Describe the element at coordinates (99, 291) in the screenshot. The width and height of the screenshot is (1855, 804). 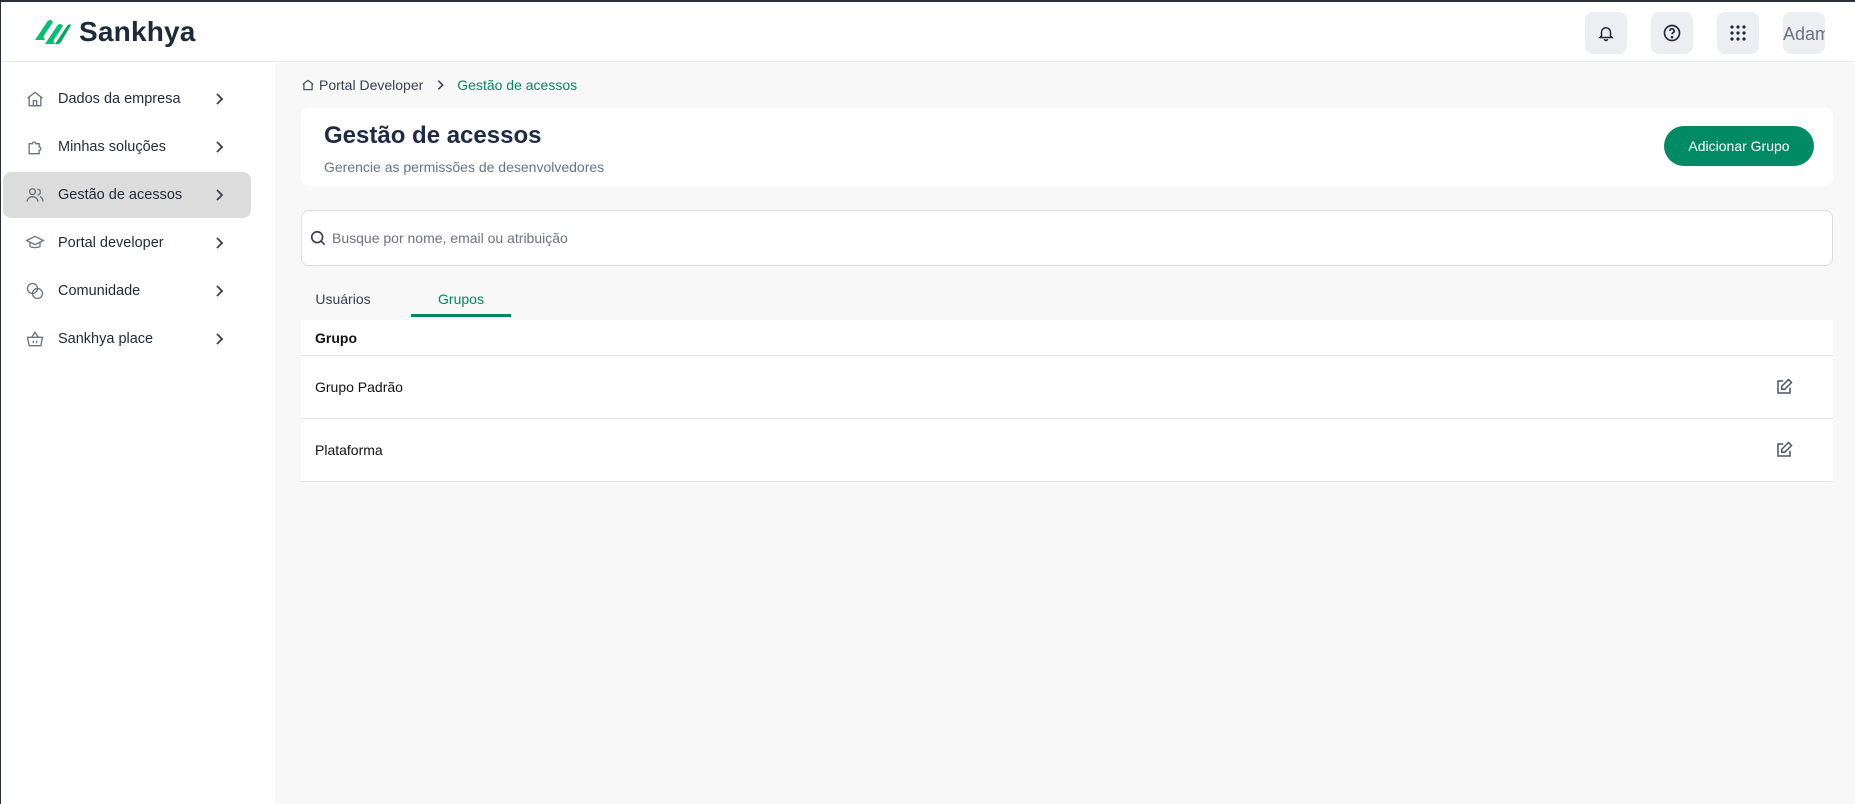
I see `sidebar-item-label: Comunidade` at that location.